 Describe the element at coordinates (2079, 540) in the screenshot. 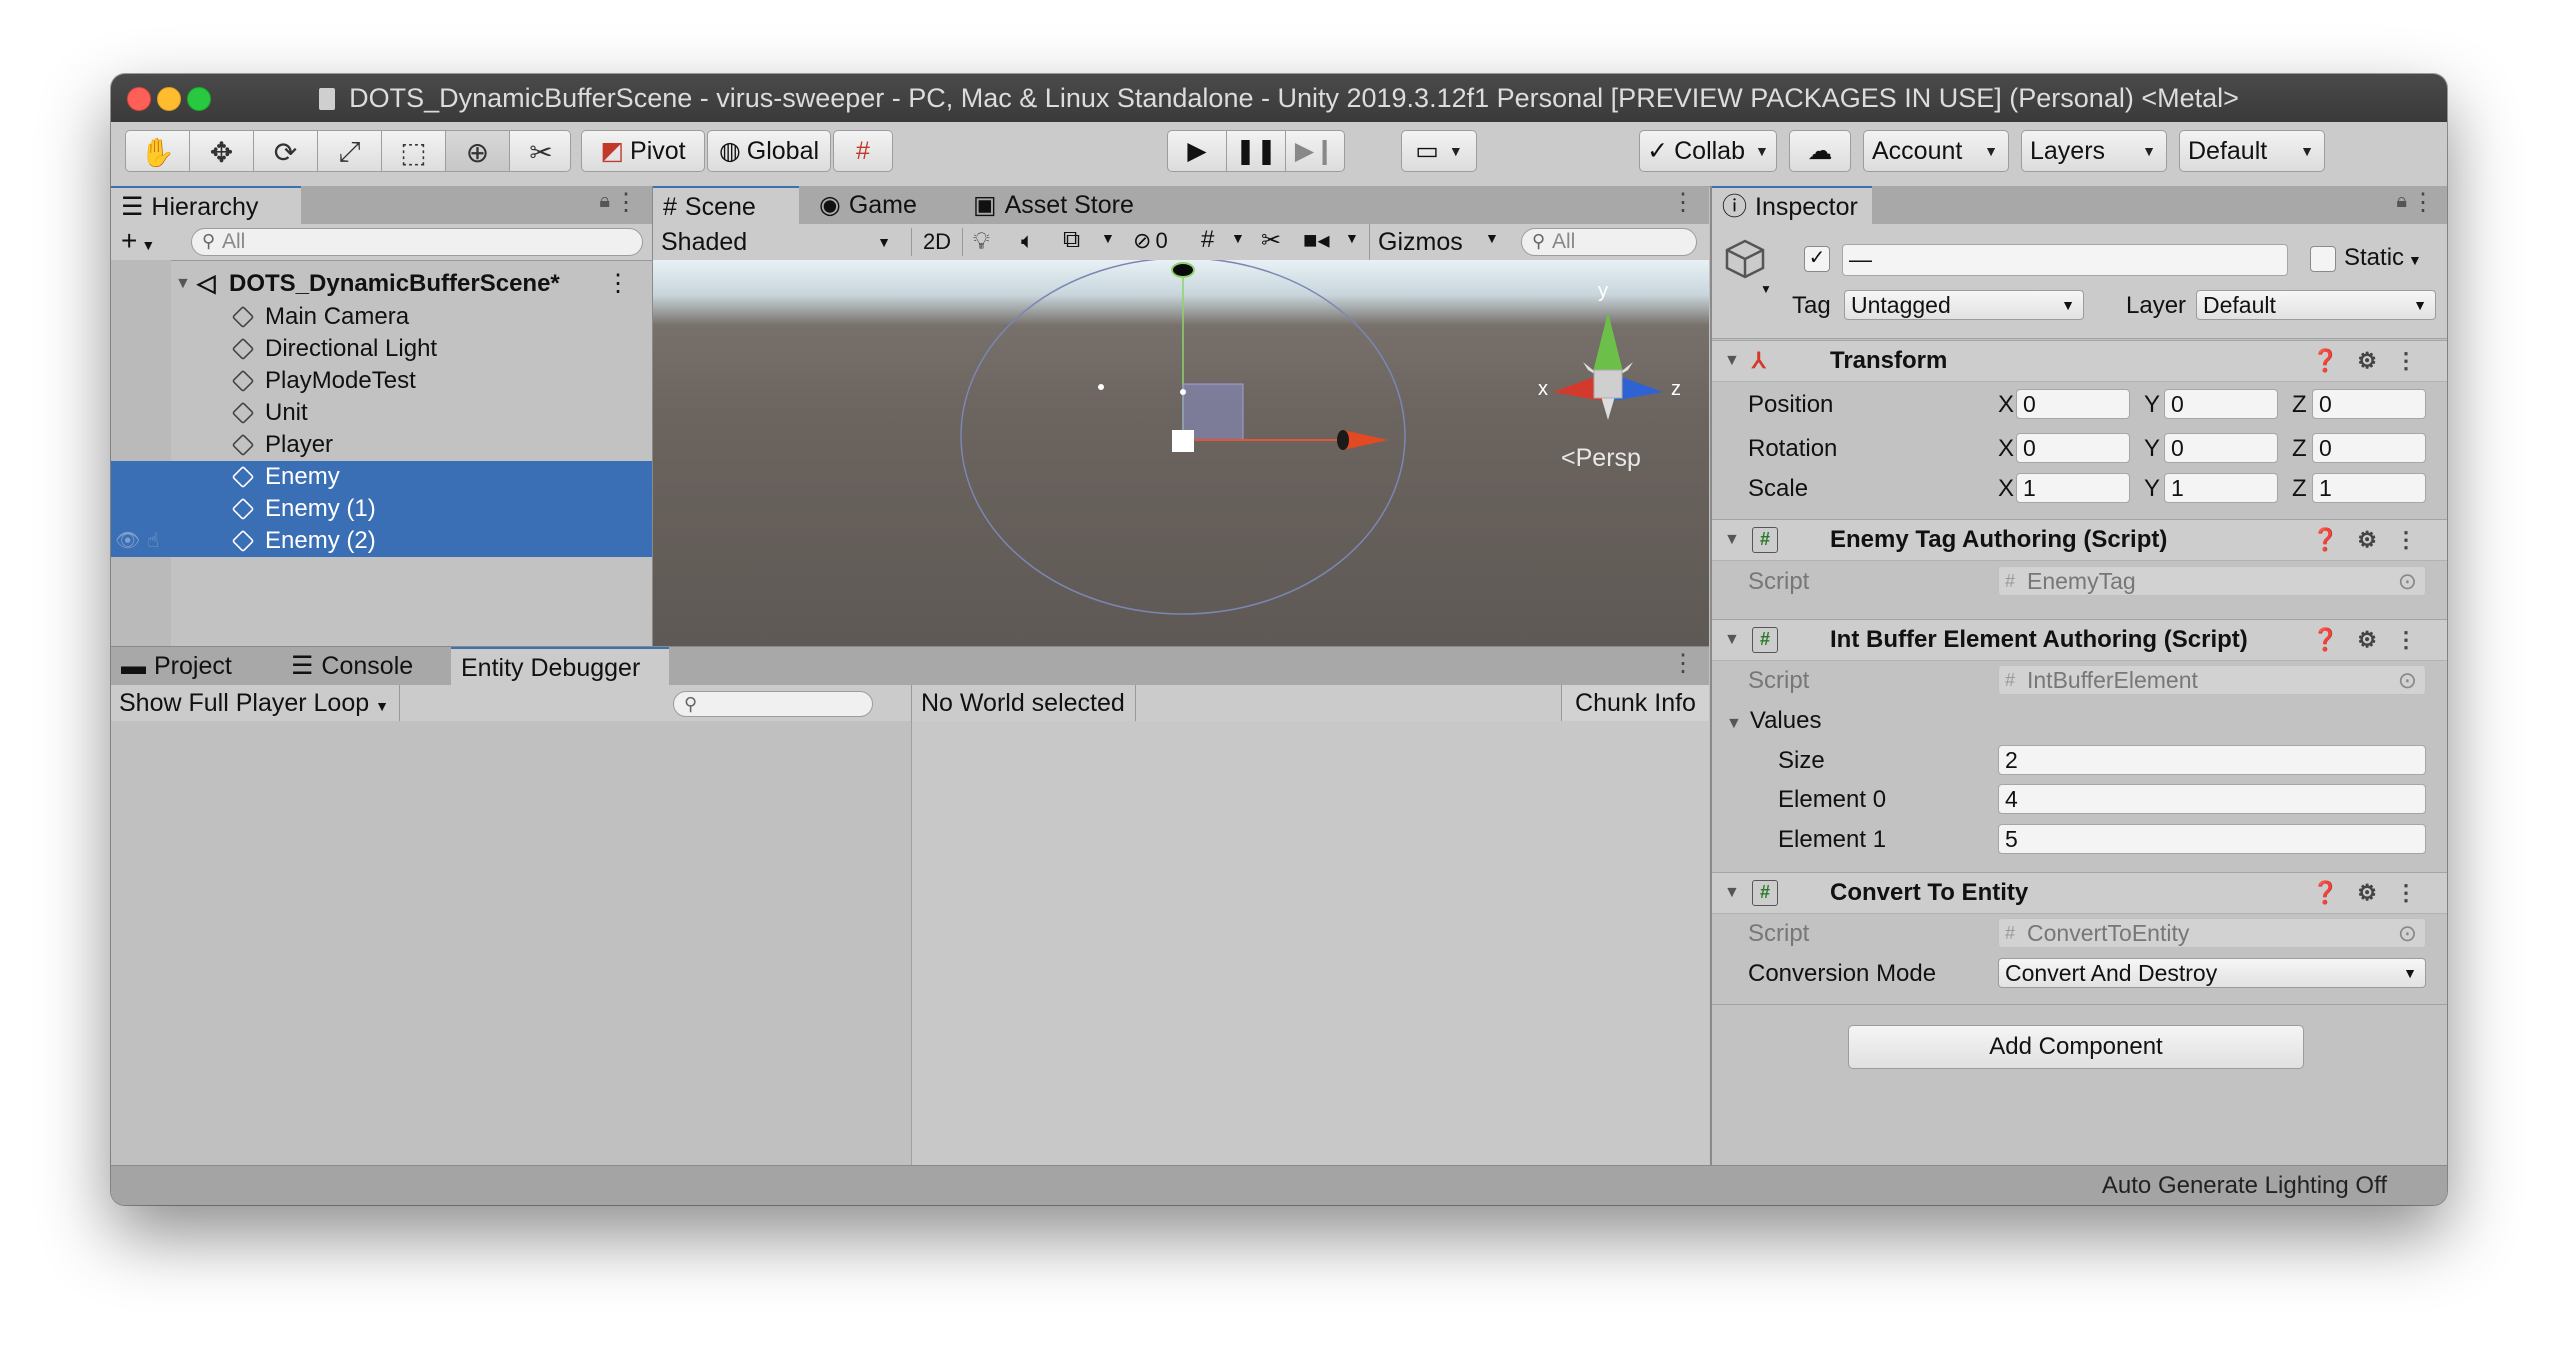

I see `enemy-tag-component-header: ▼ # Enemy Tag Authoring (Script) ❓⚙⋮` at that location.